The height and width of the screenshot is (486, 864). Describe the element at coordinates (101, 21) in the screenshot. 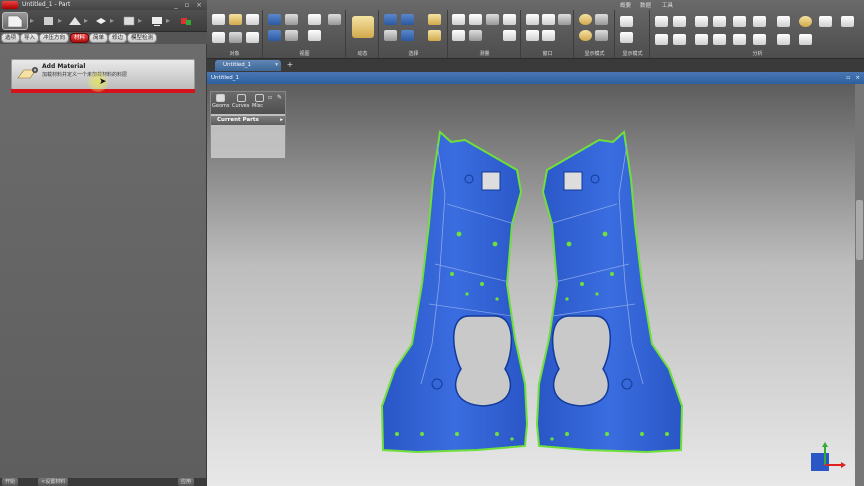

I see `workflow-step-blank` at that location.